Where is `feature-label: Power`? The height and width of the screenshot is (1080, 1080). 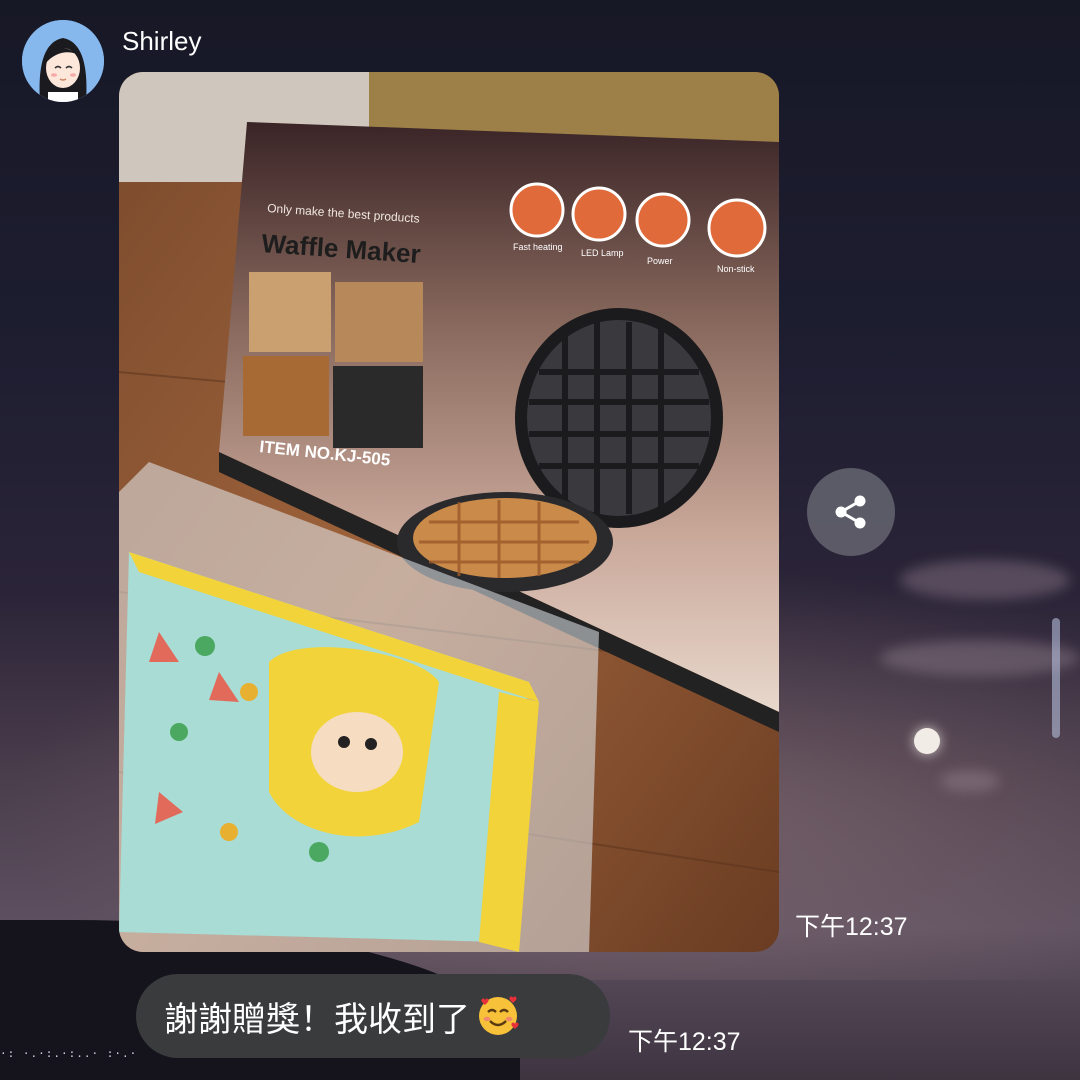
feature-label: Power is located at coordinates (660, 261).